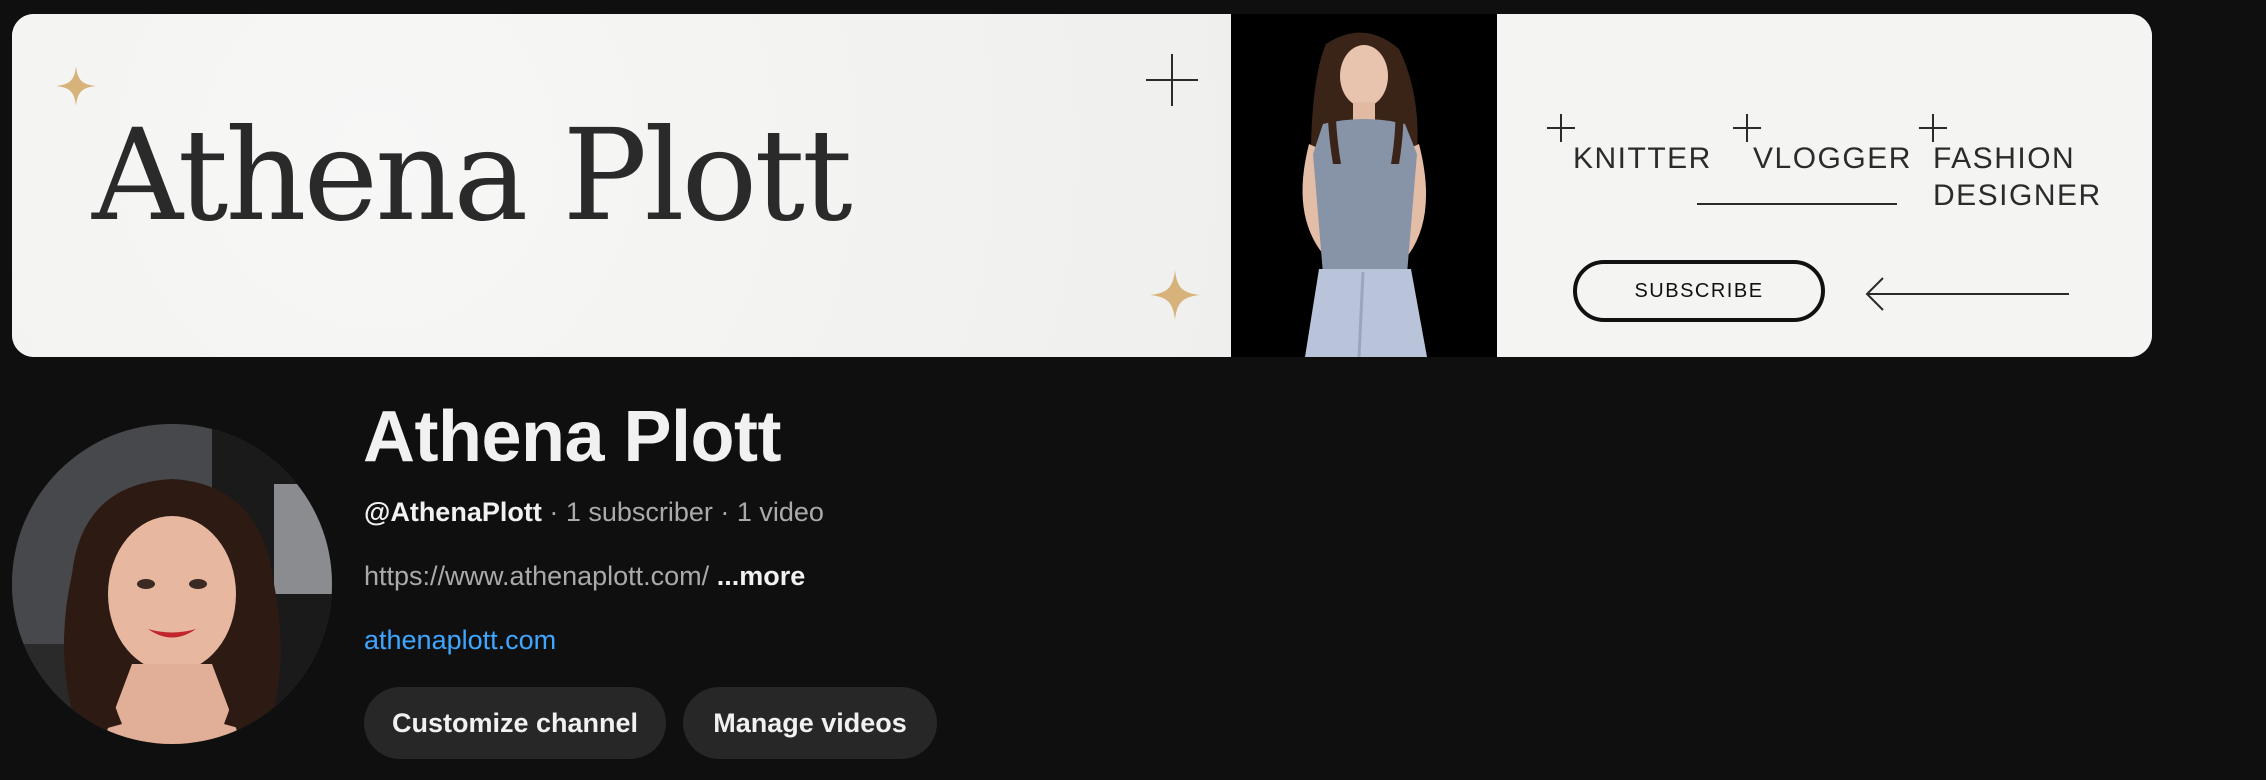 This screenshot has height=780, width=2266. Describe the element at coordinates (1797, 204) in the screenshot. I see `role-underline` at that location.